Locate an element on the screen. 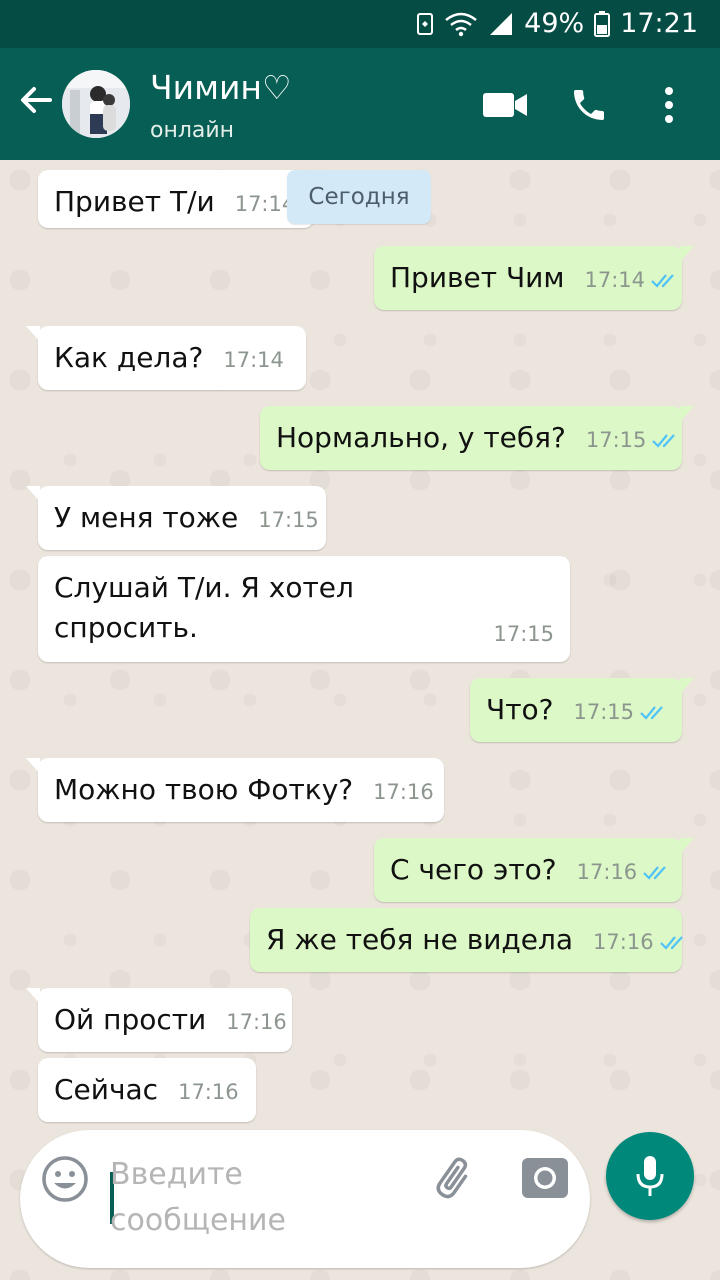 This screenshot has height=1280, width=720. message-outgoing: Что? 17:15 is located at coordinates (582, 710).